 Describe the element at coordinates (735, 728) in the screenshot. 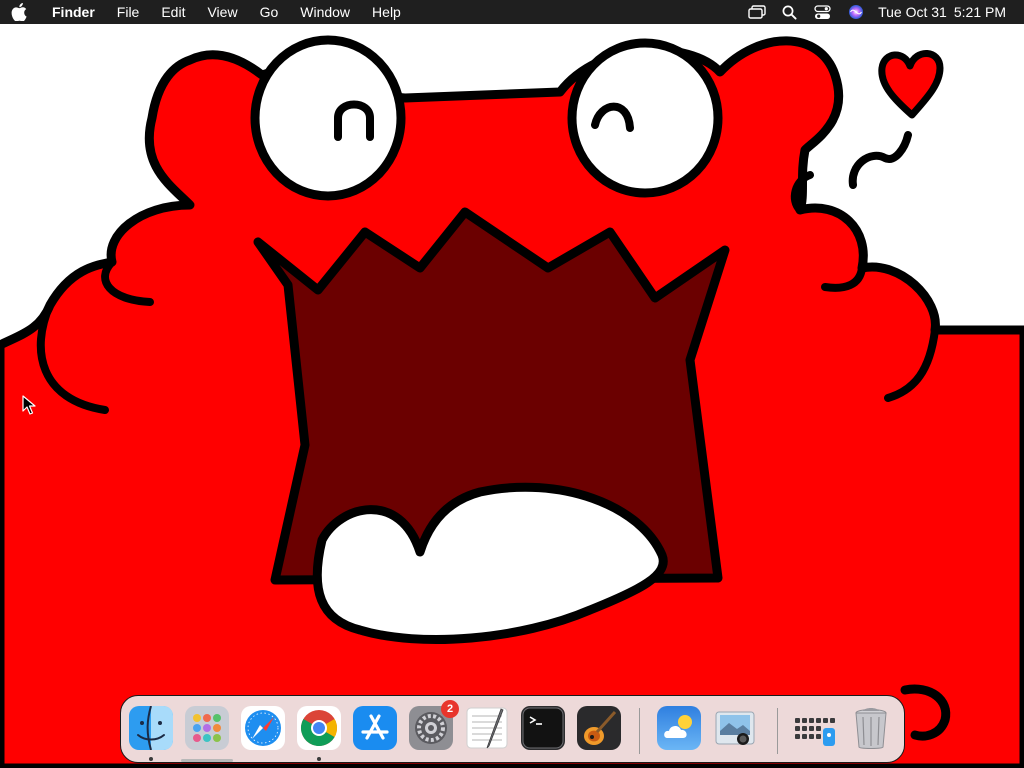

I see `preview-icon` at that location.